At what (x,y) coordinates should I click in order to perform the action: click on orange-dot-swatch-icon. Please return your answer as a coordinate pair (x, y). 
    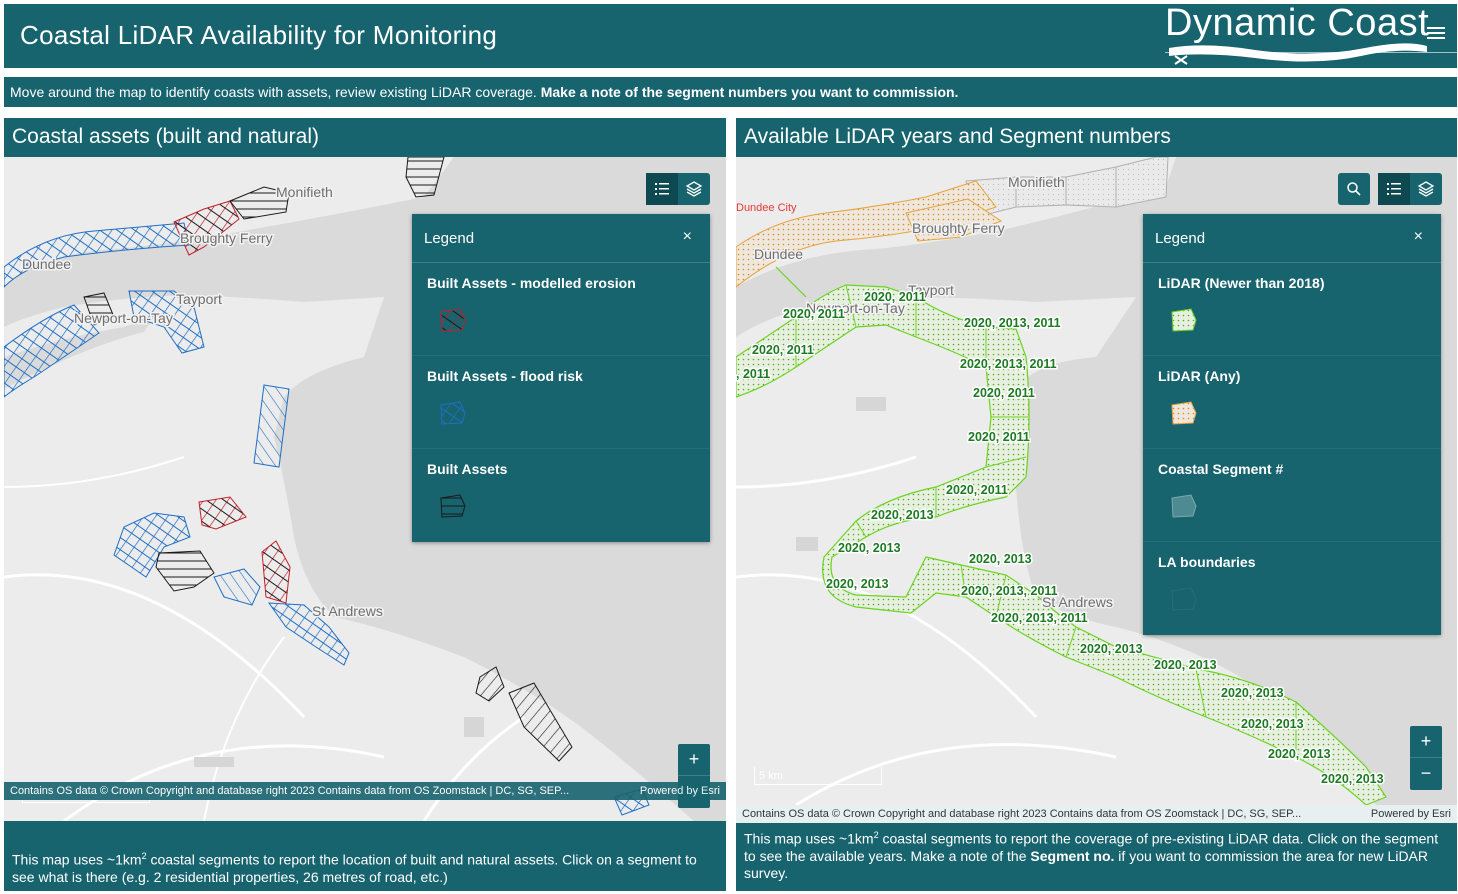
    Looking at the image, I should click on (1184, 413).